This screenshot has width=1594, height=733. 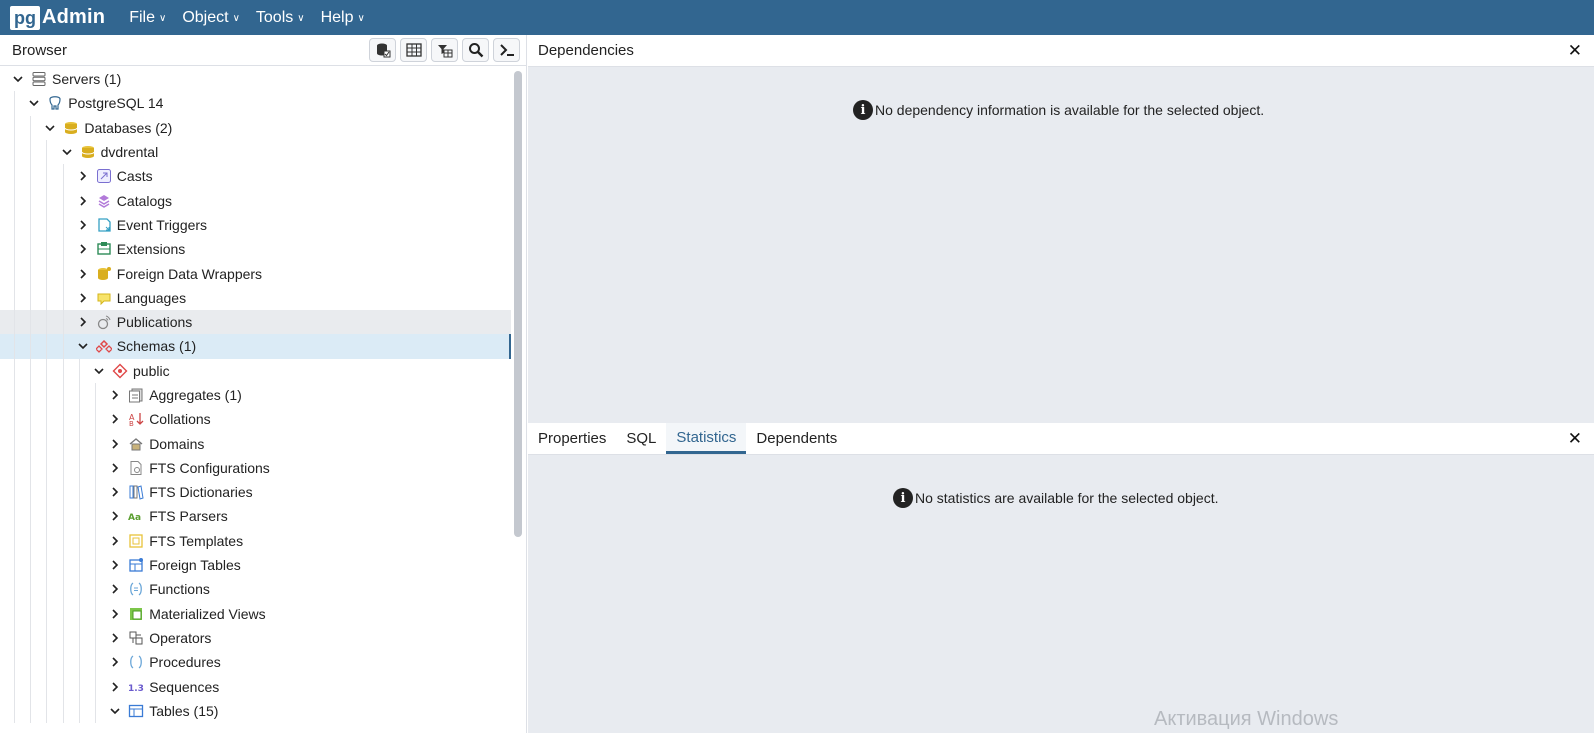 I want to click on tree-node-fts-configurations: FTS Configurations, so click(x=255, y=468).